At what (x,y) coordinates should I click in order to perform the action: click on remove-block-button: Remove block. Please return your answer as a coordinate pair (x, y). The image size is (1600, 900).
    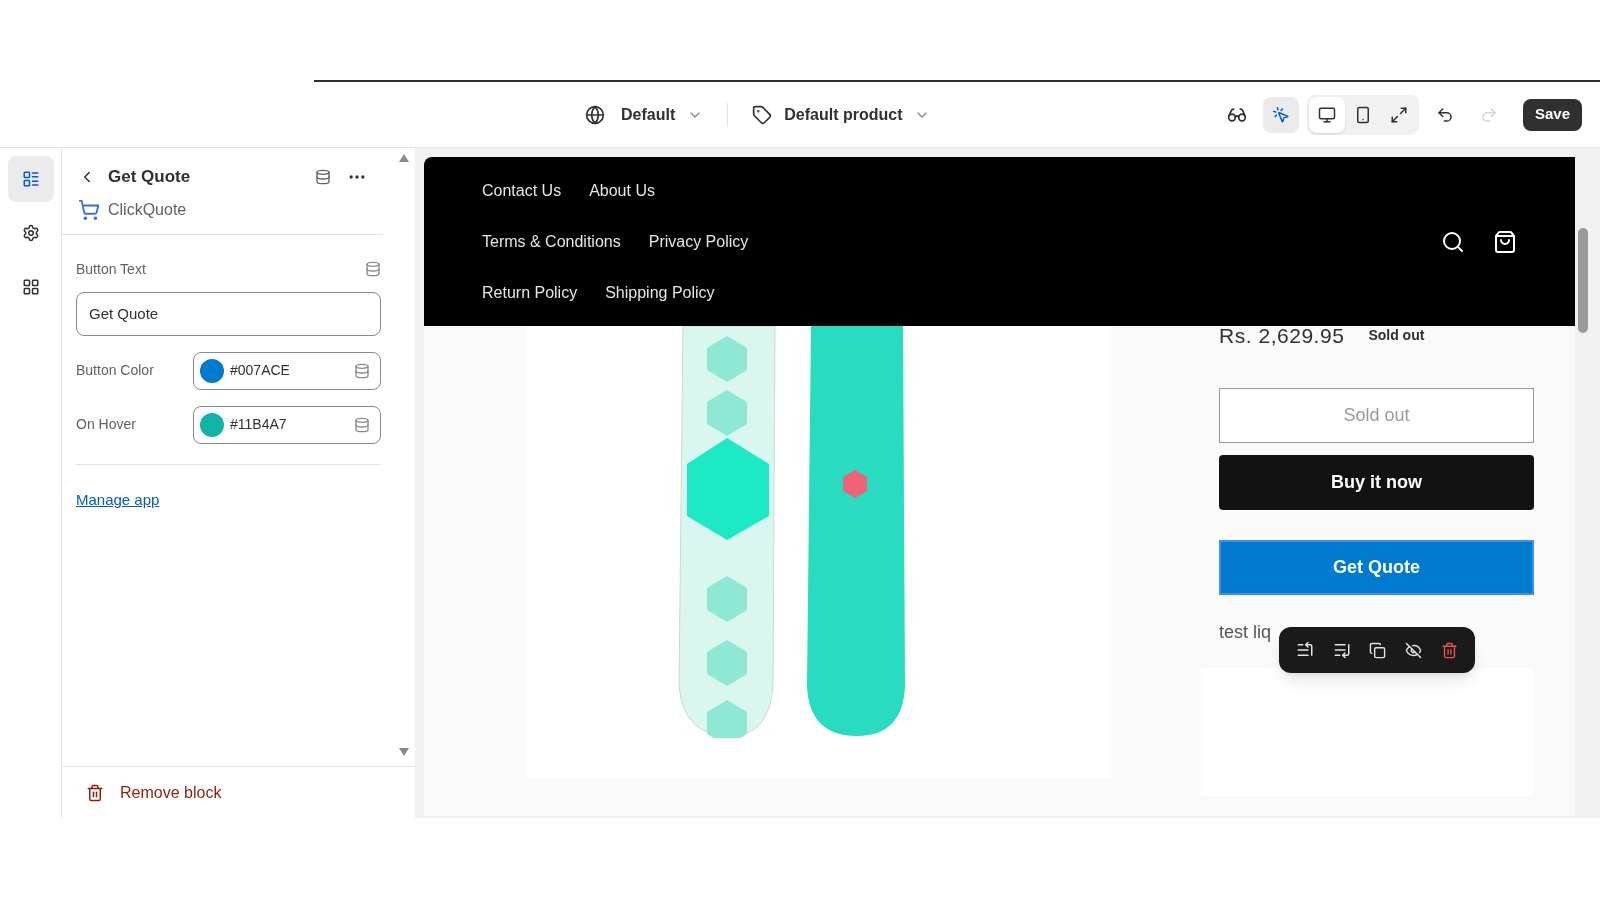
    Looking at the image, I should click on (154, 792).